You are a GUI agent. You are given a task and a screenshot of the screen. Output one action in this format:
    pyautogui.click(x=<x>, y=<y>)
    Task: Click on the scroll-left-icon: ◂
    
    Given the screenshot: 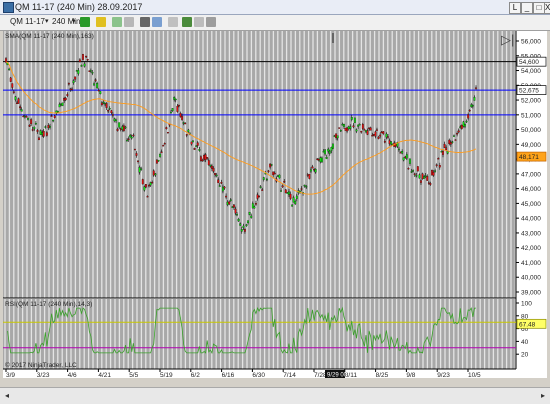 What is the action you would take?
    pyautogui.click(x=7, y=395)
    